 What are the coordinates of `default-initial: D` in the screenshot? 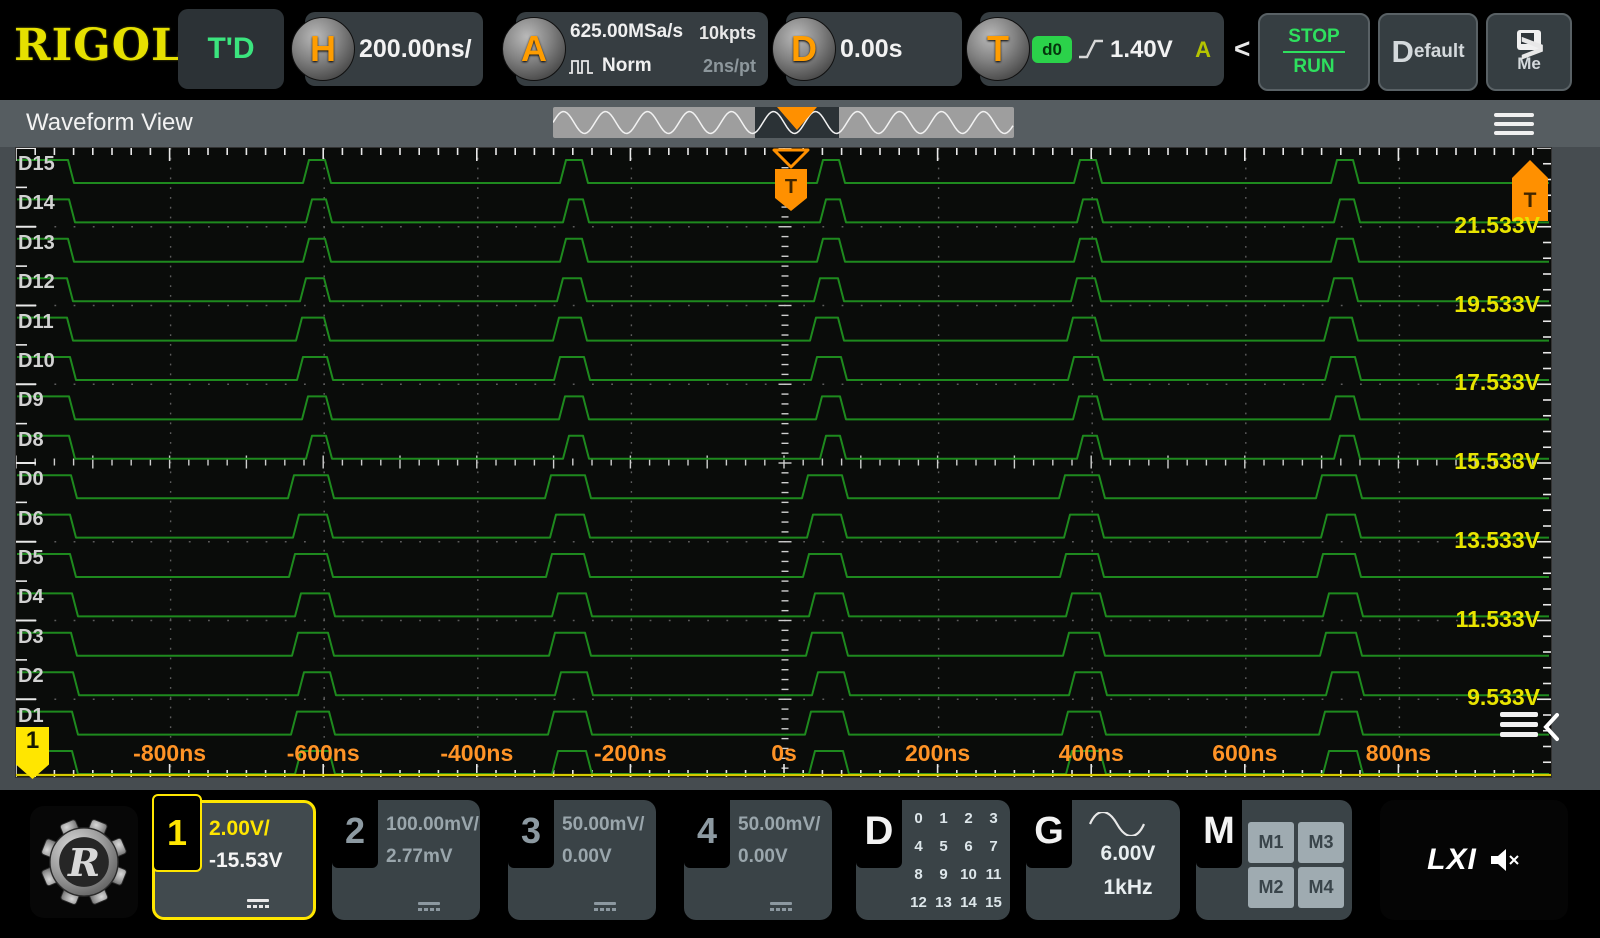 It's located at (1402, 51).